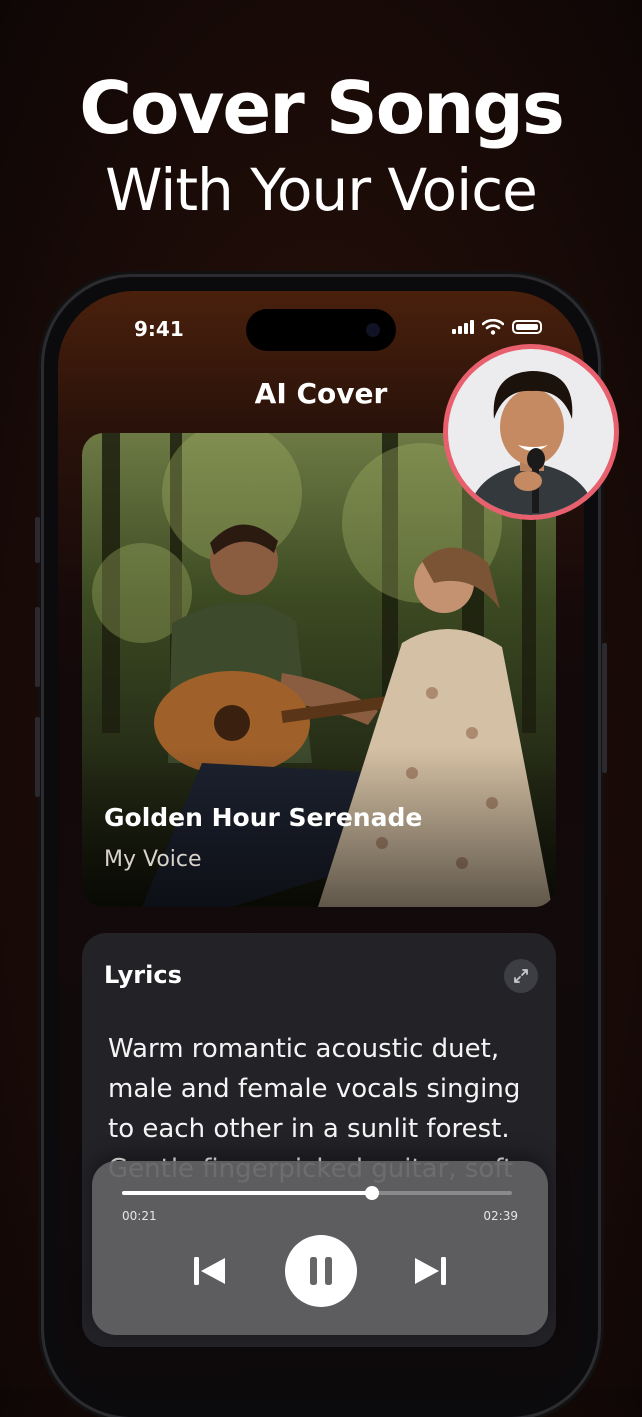 Image resolution: width=642 pixels, height=1417 pixels. What do you see at coordinates (139, 1216) in the screenshot?
I see `current-time: 00:21` at bounding box center [139, 1216].